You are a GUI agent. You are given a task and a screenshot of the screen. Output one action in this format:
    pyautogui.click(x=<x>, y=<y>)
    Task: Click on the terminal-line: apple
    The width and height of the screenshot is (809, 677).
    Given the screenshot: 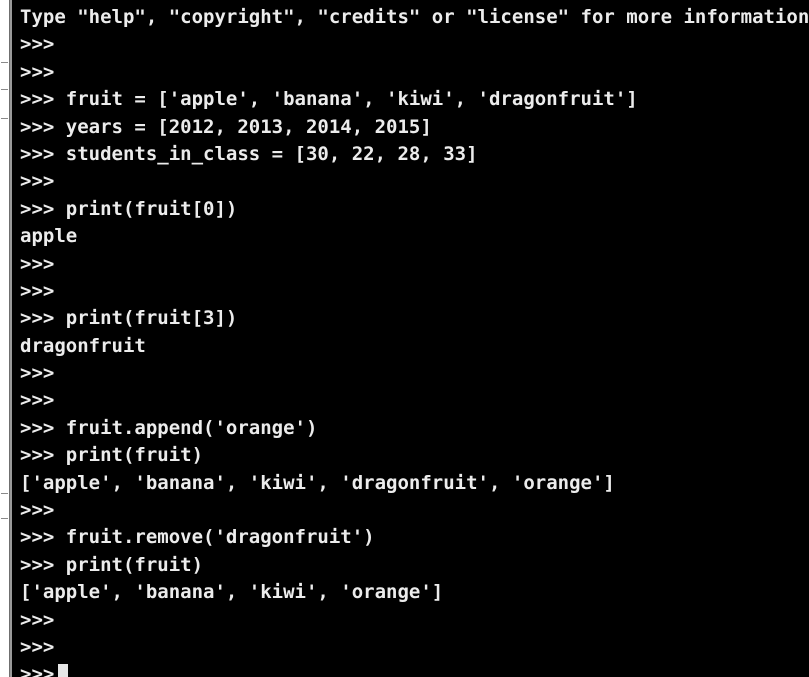 What is the action you would take?
    pyautogui.click(x=49, y=236)
    